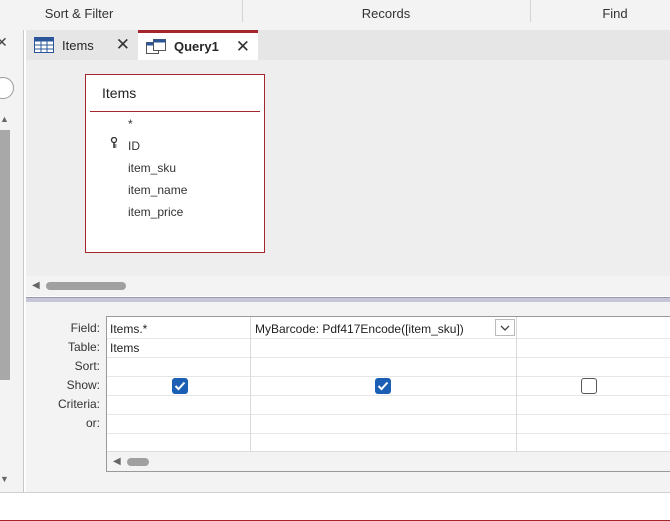 The image size is (670, 521). Describe the element at coordinates (359, 329) in the screenshot. I see `grid-cell-field: MyBarcode: Pdf417Encode([item_sku])` at that location.